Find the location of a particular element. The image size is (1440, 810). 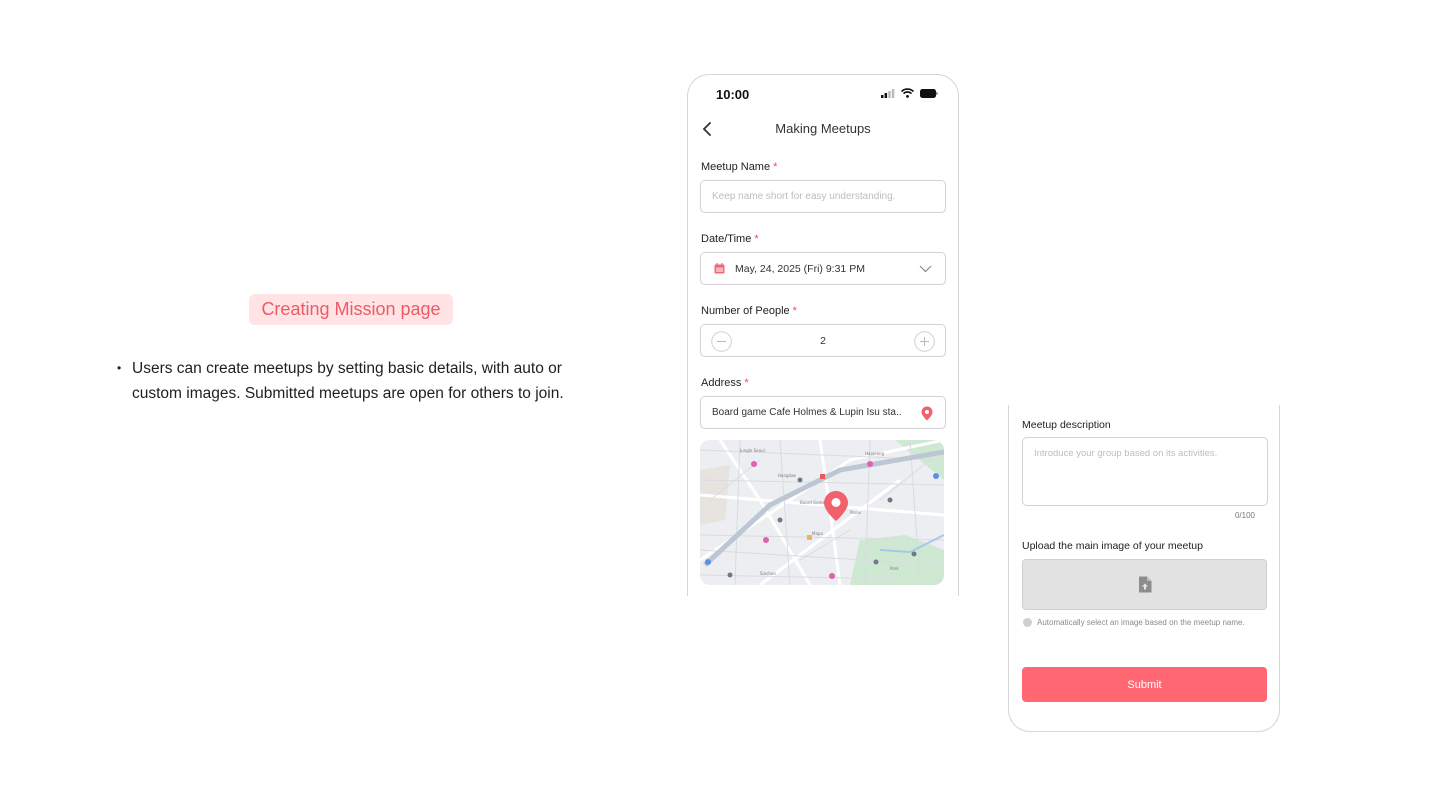

people-stepper: 2 is located at coordinates (823, 340).